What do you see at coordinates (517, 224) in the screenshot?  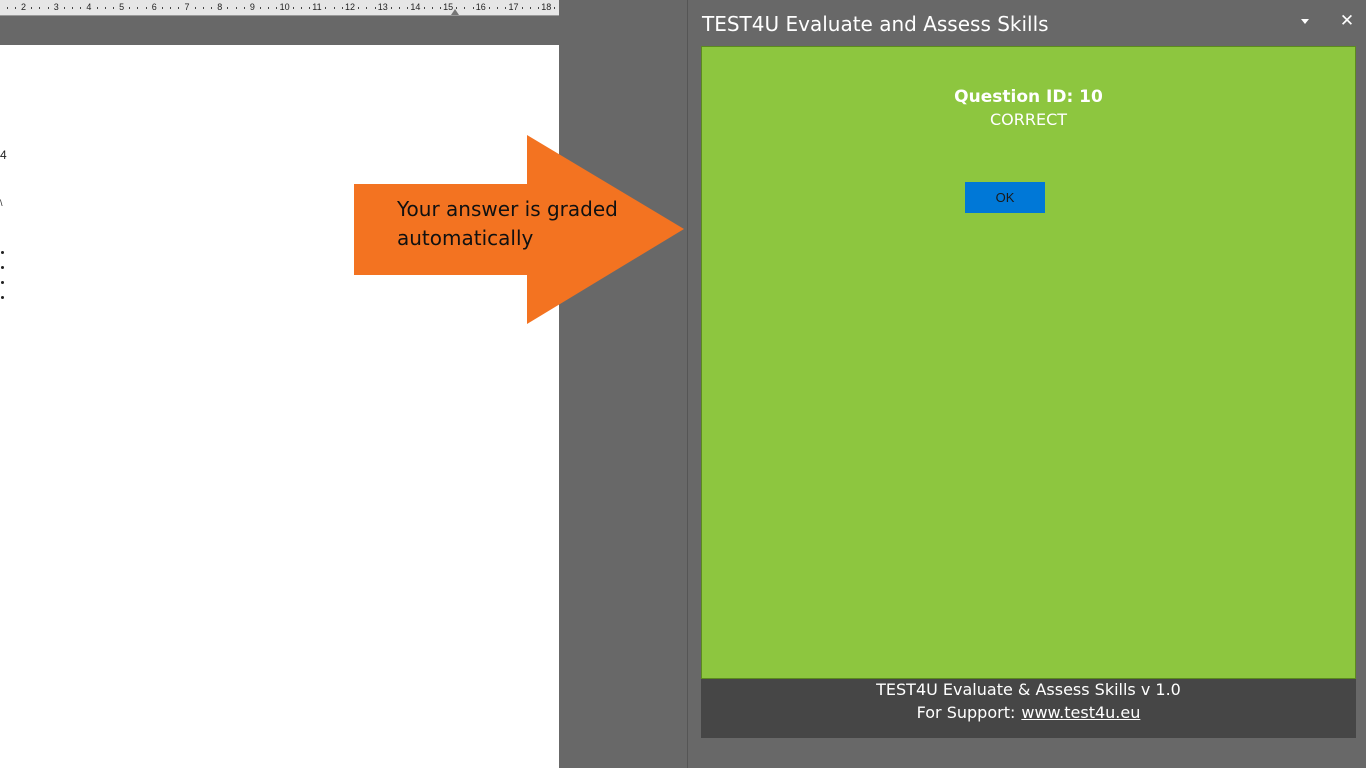 I see `callout-text: Your answer is graded automatically` at bounding box center [517, 224].